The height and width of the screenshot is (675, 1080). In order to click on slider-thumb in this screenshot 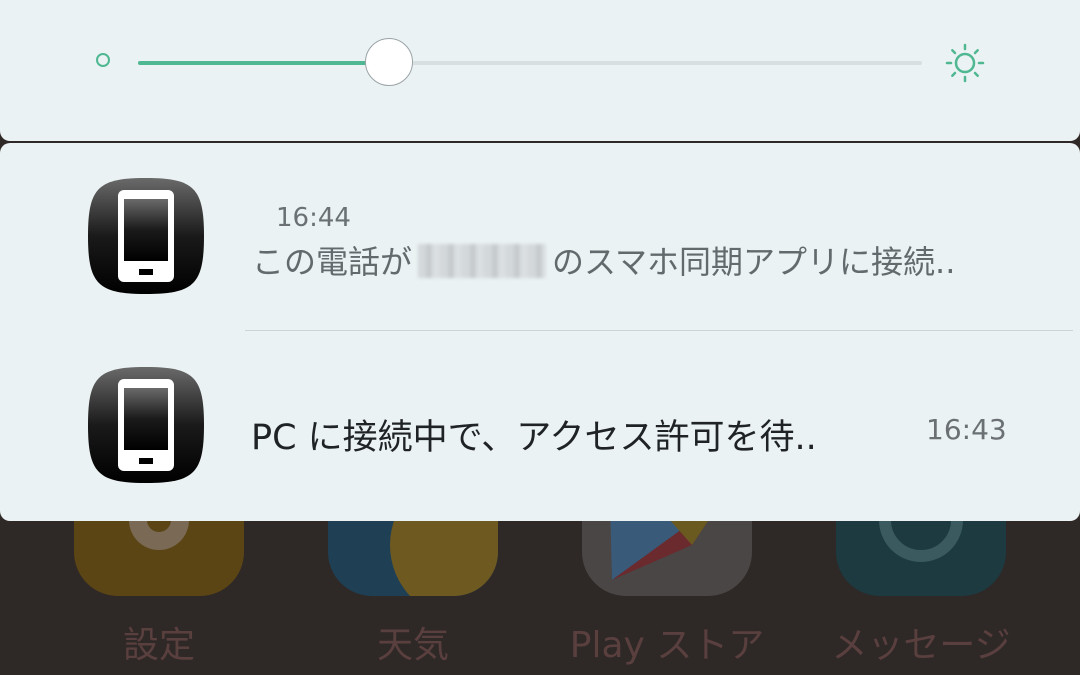, I will do `click(388, 62)`.